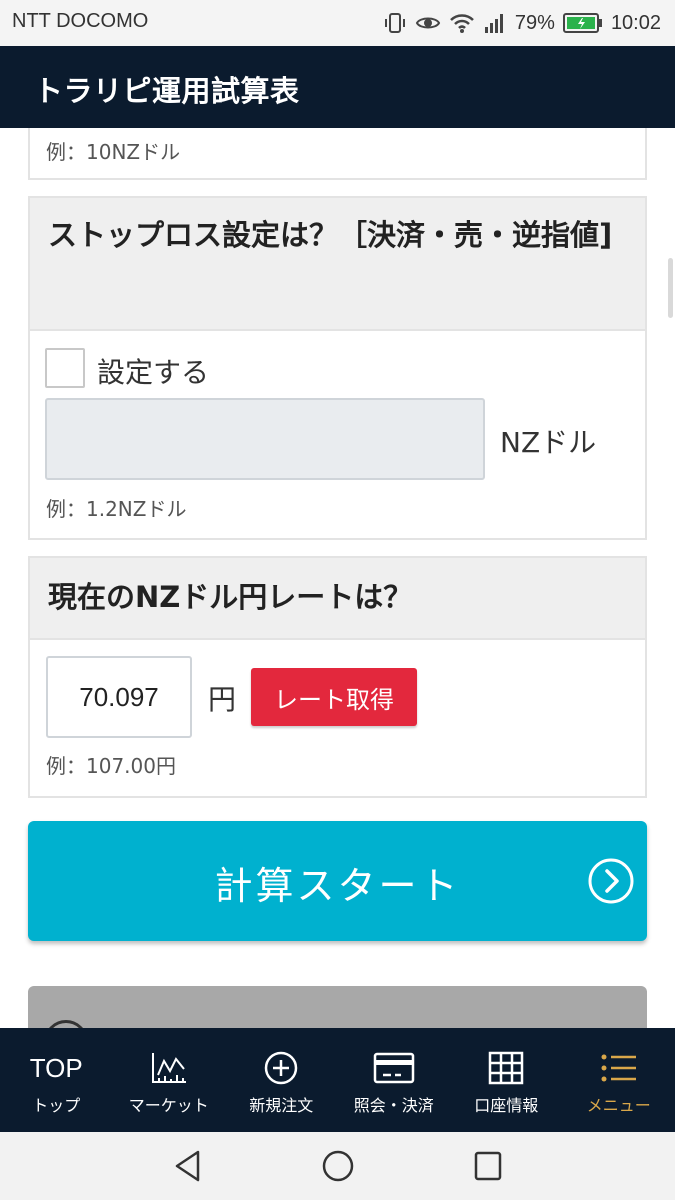 This screenshot has width=675, height=1200. I want to click on previous-card-hint: 例：10NZドル, so click(113, 152).